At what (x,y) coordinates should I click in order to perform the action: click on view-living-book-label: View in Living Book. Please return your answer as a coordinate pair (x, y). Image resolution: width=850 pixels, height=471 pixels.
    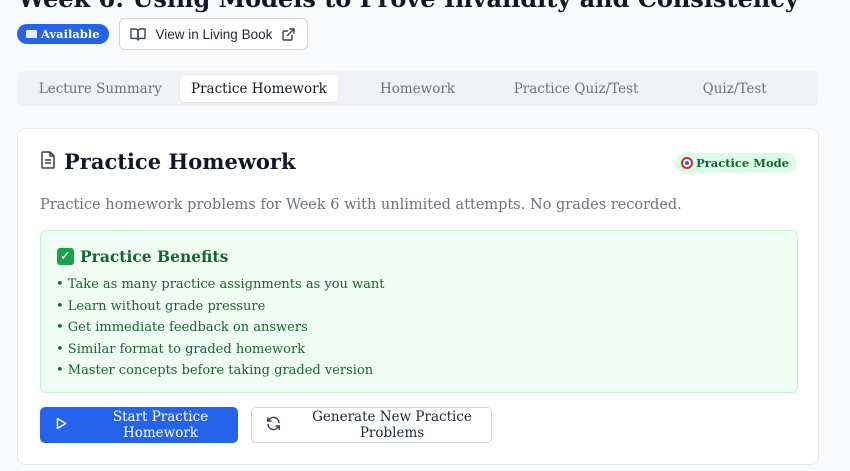
    Looking at the image, I should click on (214, 34).